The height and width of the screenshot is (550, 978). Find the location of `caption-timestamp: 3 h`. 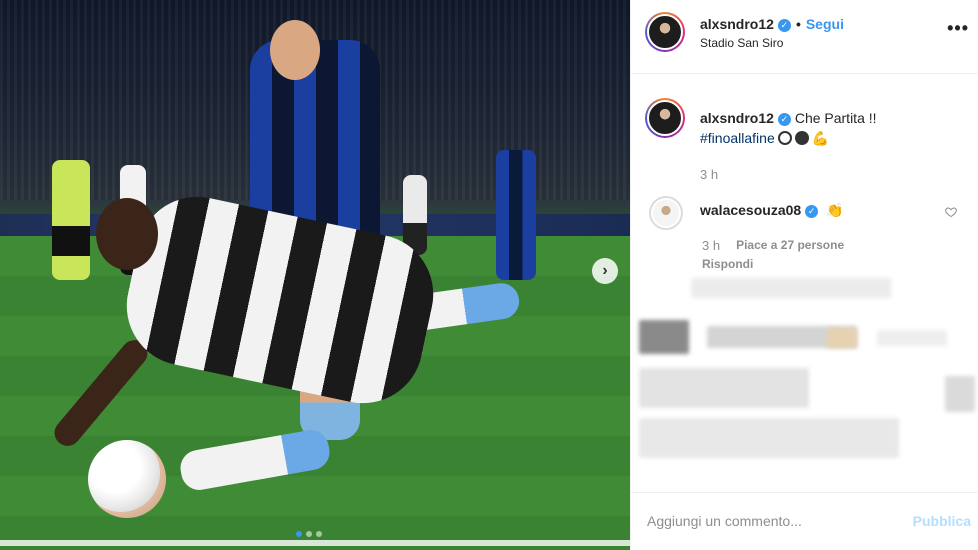

caption-timestamp: 3 h is located at coordinates (709, 174).